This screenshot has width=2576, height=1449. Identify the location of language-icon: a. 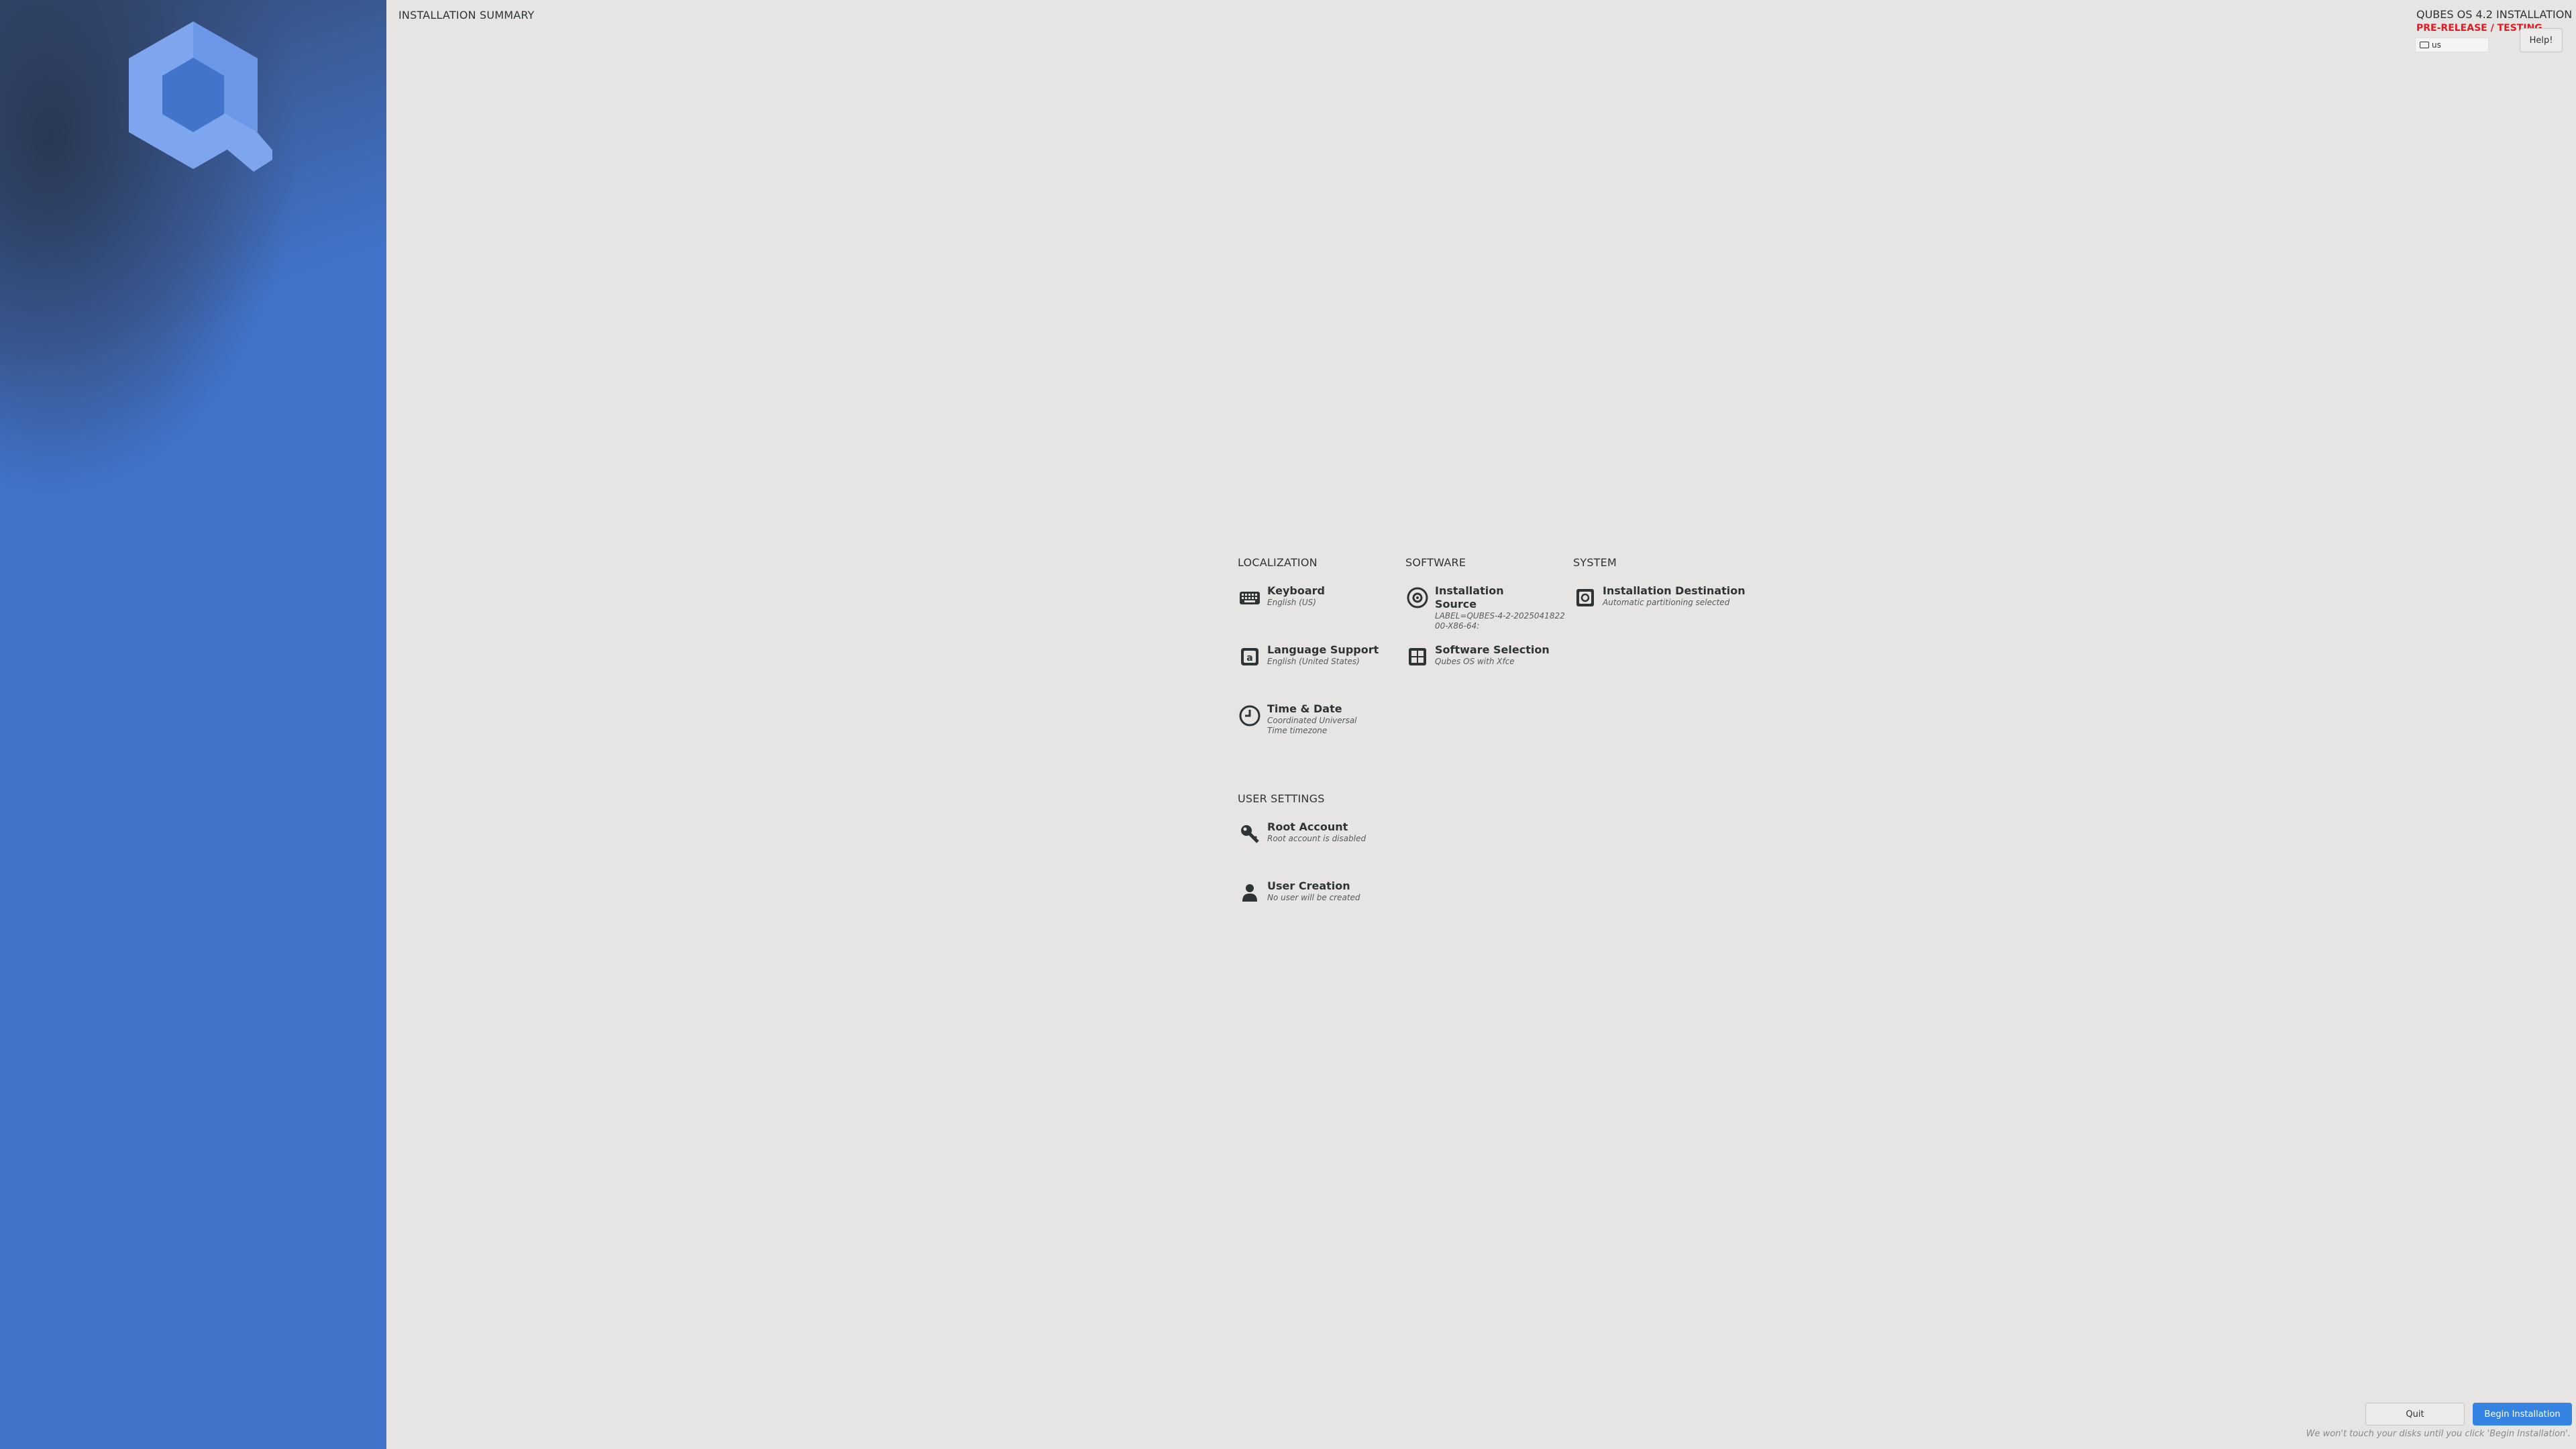
(1249, 656).